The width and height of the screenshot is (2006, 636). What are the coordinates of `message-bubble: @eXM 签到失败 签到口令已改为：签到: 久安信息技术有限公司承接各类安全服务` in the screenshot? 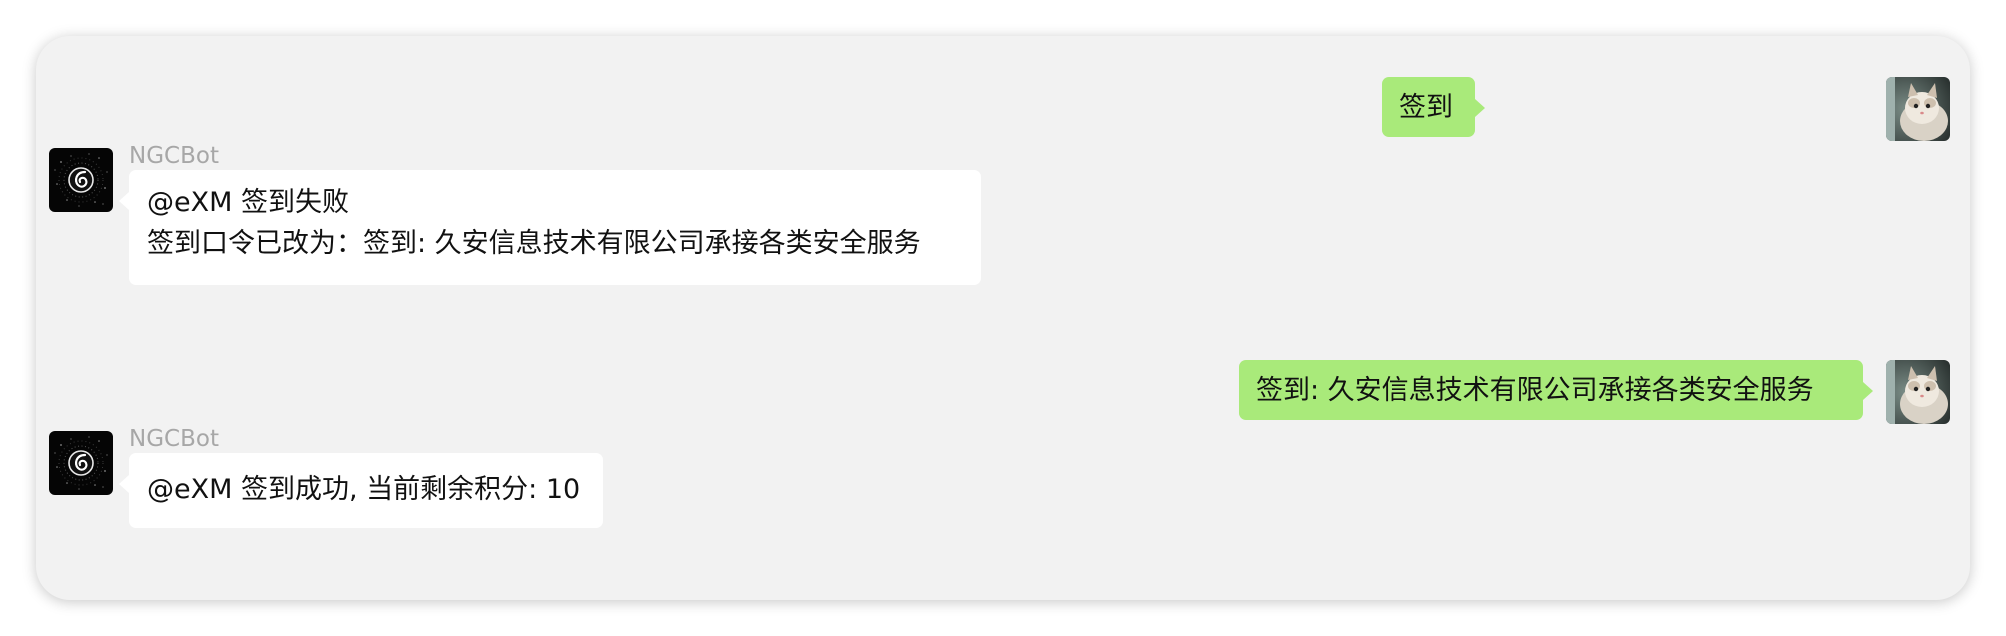 It's located at (550, 227).